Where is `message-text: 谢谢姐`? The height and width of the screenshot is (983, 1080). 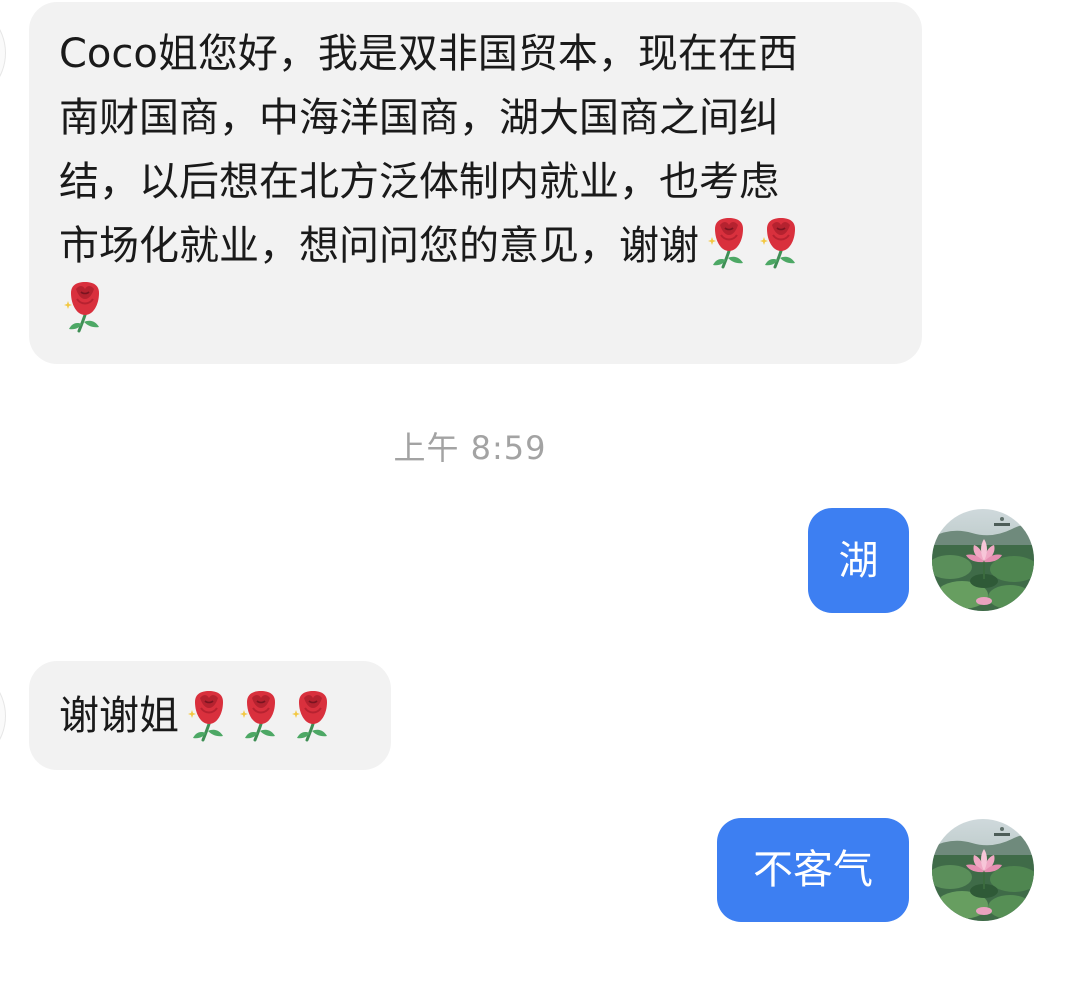 message-text: 谢谢姐 is located at coordinates (119, 715).